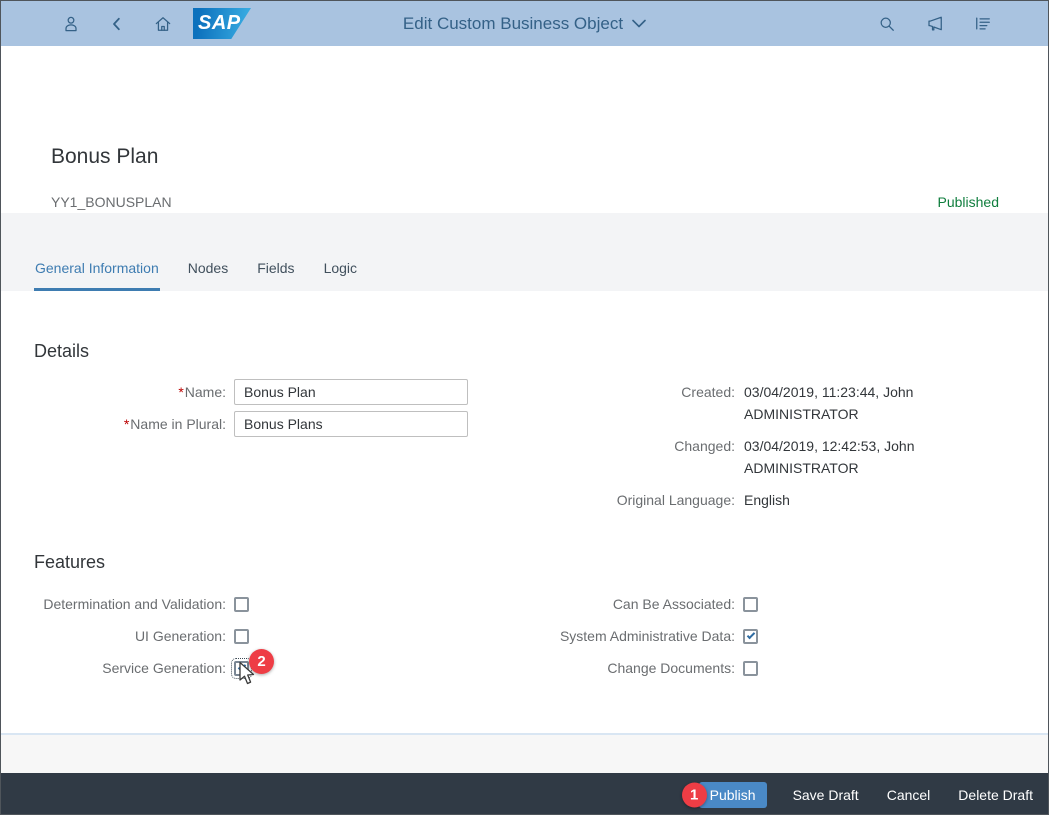  Describe the element at coordinates (671, 668) in the screenshot. I see `change-documents-label: Change Documents:` at that location.